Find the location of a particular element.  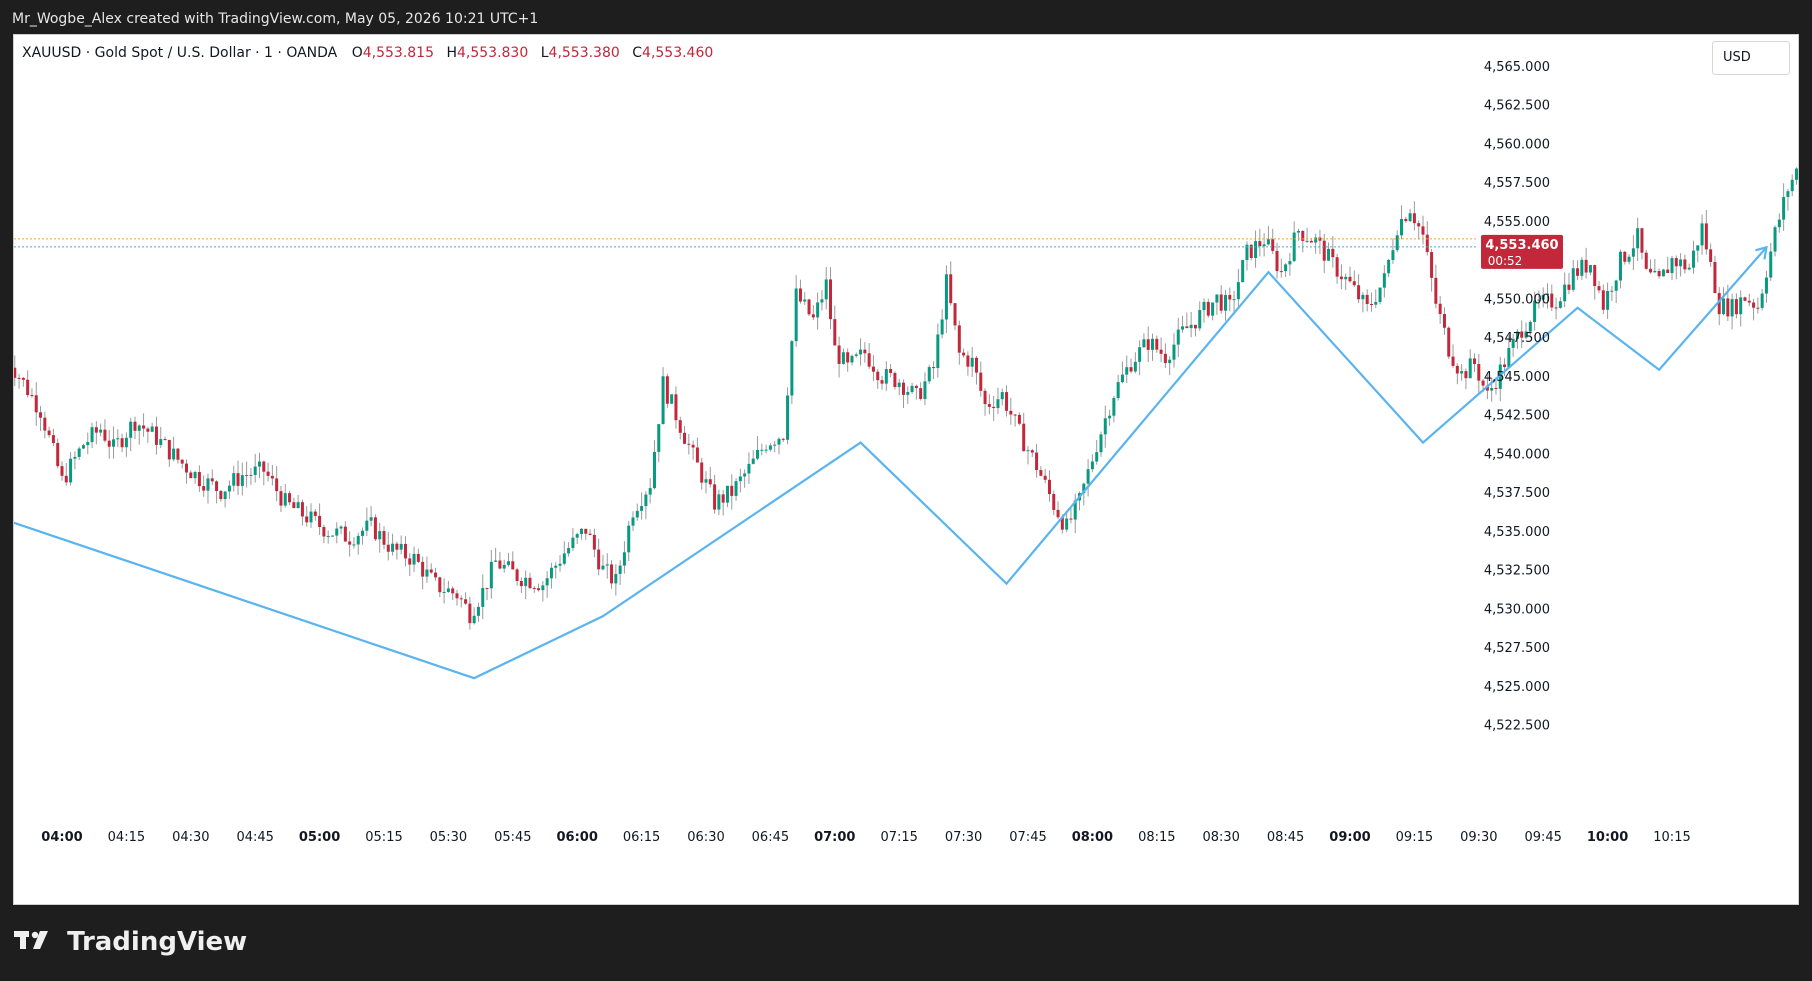

x-tick-label: 06:30 is located at coordinates (705, 837).